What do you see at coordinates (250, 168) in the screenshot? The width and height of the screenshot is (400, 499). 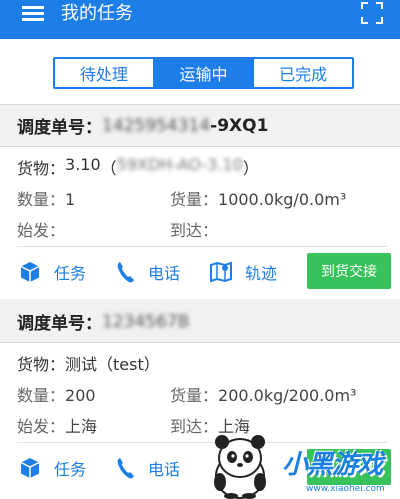 I see `goods-paren-close: ）` at bounding box center [250, 168].